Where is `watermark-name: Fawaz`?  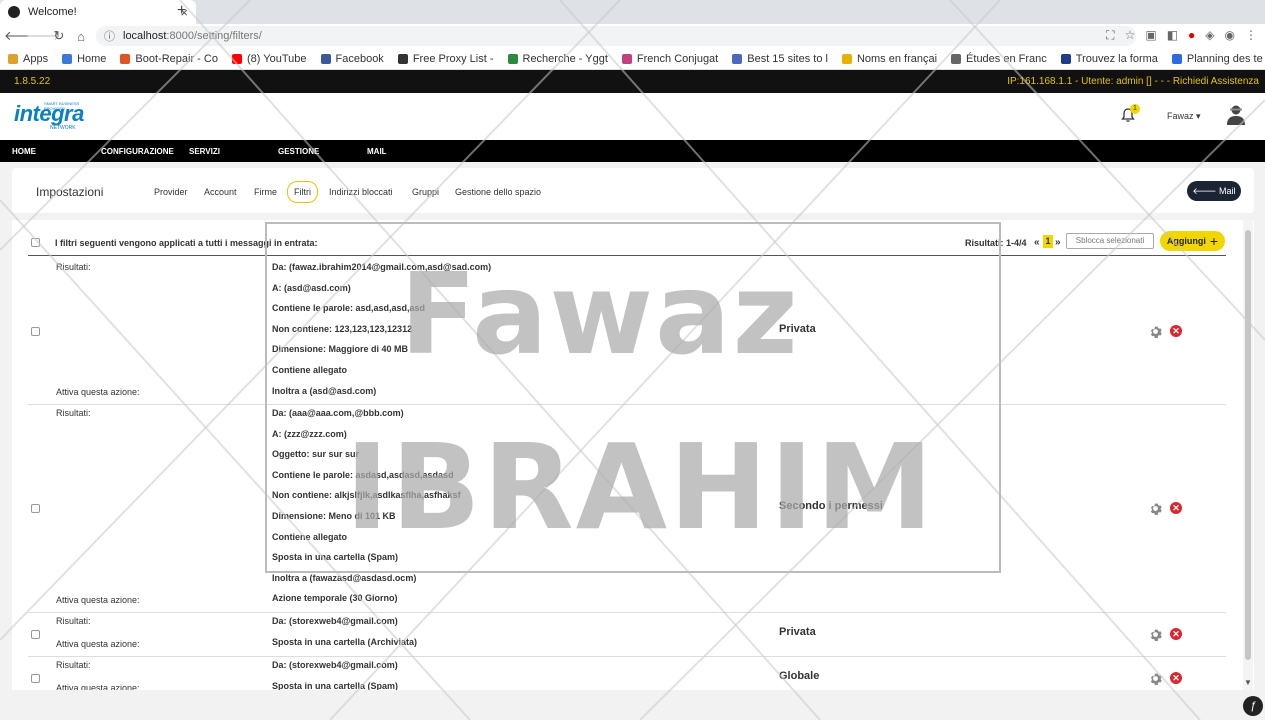 watermark-name: Fawaz is located at coordinates (600, 315).